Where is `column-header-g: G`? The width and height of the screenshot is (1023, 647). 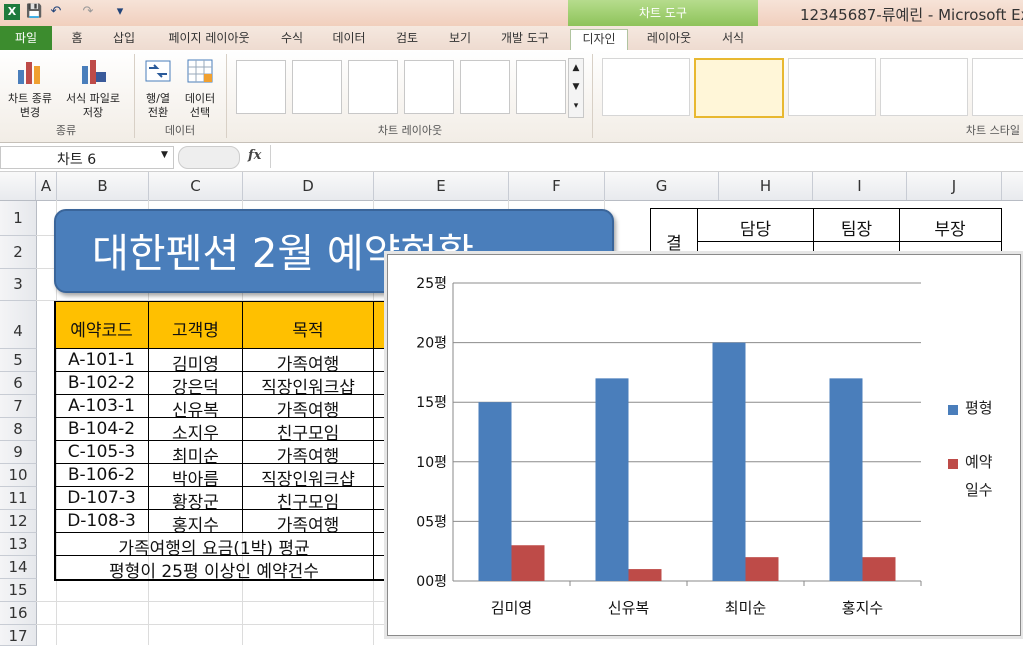
column-header-g: G is located at coordinates (662, 186).